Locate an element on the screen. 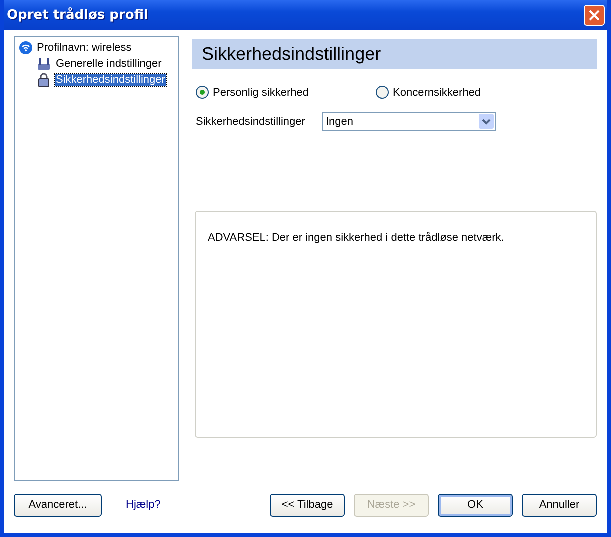  close-button is located at coordinates (594, 15).